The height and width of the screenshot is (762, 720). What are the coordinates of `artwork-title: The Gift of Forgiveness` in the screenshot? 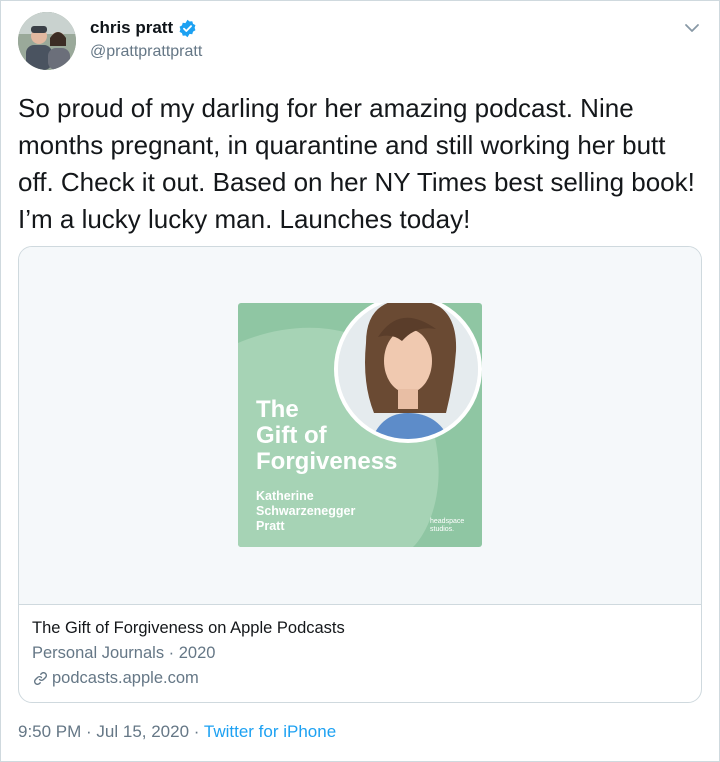 It's located at (327, 435).